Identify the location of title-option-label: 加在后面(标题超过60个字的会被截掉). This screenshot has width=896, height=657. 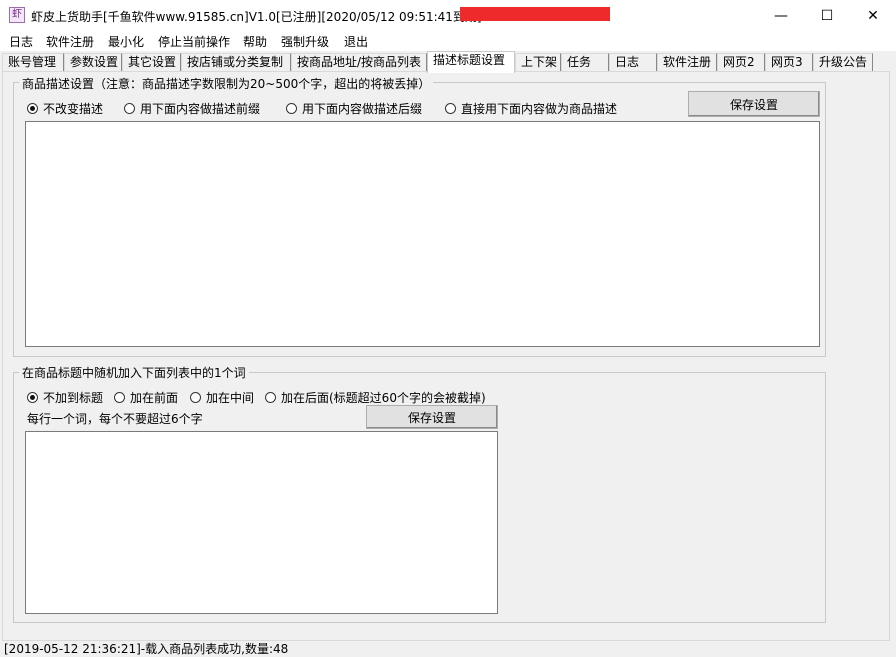
(383, 398).